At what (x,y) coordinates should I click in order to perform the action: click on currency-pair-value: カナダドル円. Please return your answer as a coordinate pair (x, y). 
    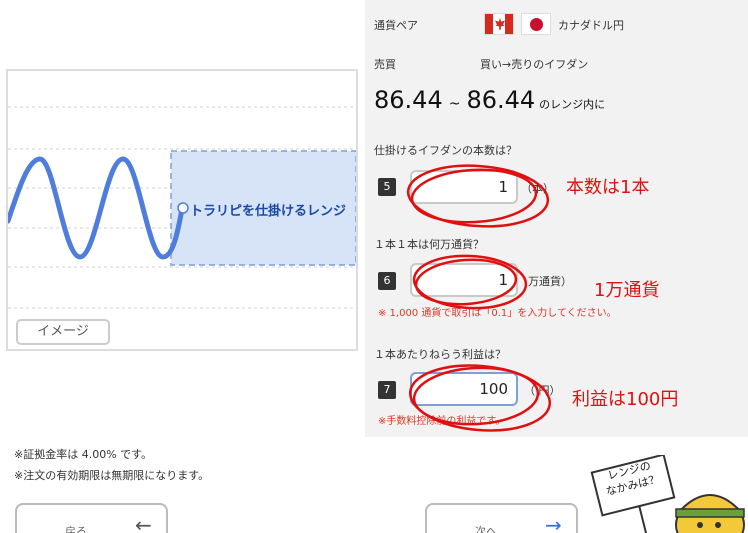
    Looking at the image, I should click on (591, 25).